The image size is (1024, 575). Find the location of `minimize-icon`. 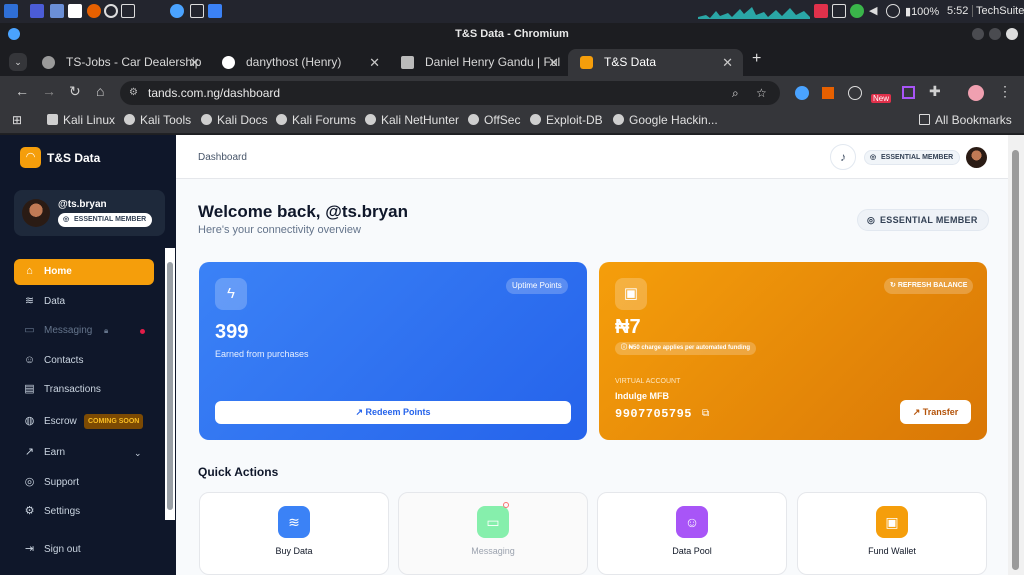

minimize-icon is located at coordinates (978, 34).